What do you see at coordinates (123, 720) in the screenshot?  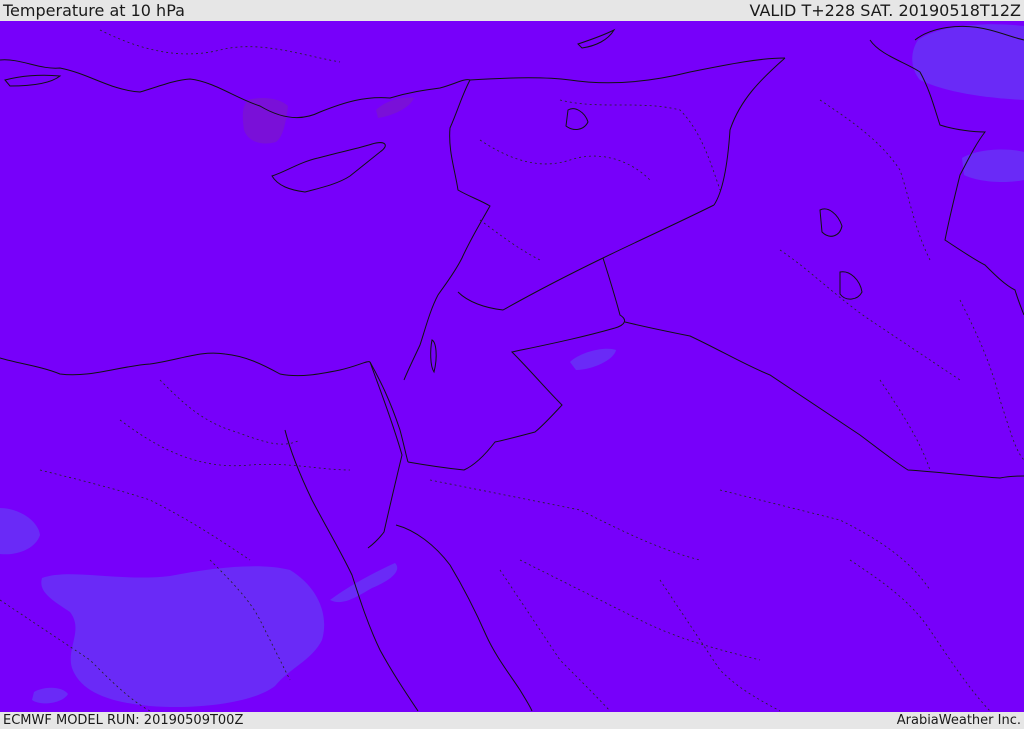 I see `model-run: ECMWF MODEL RUN: 20190509T00Z` at bounding box center [123, 720].